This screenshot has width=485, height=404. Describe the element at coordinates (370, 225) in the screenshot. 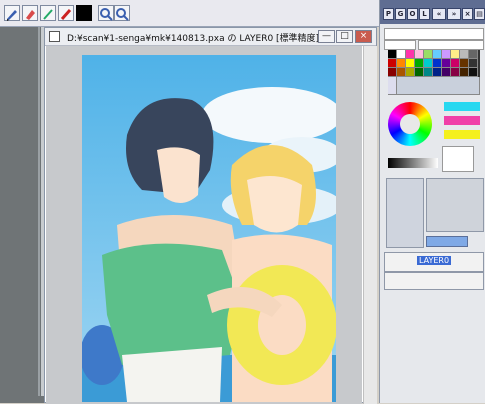

I see `vertical-scrollbar` at that location.